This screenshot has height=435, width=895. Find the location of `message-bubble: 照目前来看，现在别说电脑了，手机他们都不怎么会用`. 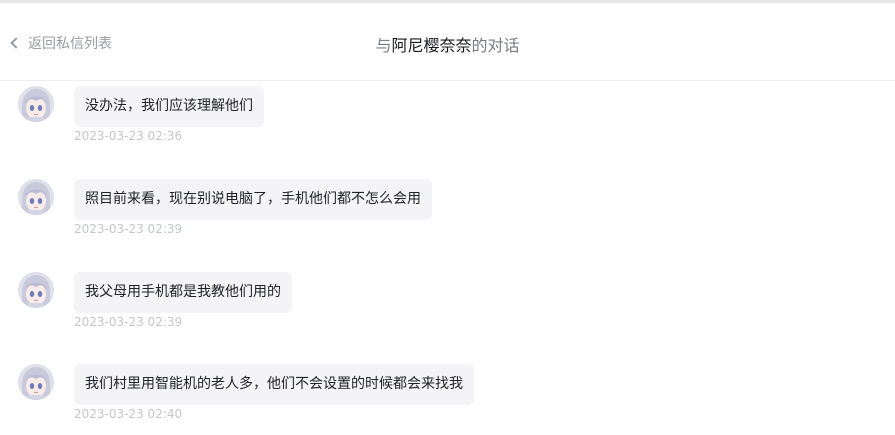

message-bubble: 照目前来看，现在别说电脑了，手机他们都不怎么会用 is located at coordinates (253, 199).